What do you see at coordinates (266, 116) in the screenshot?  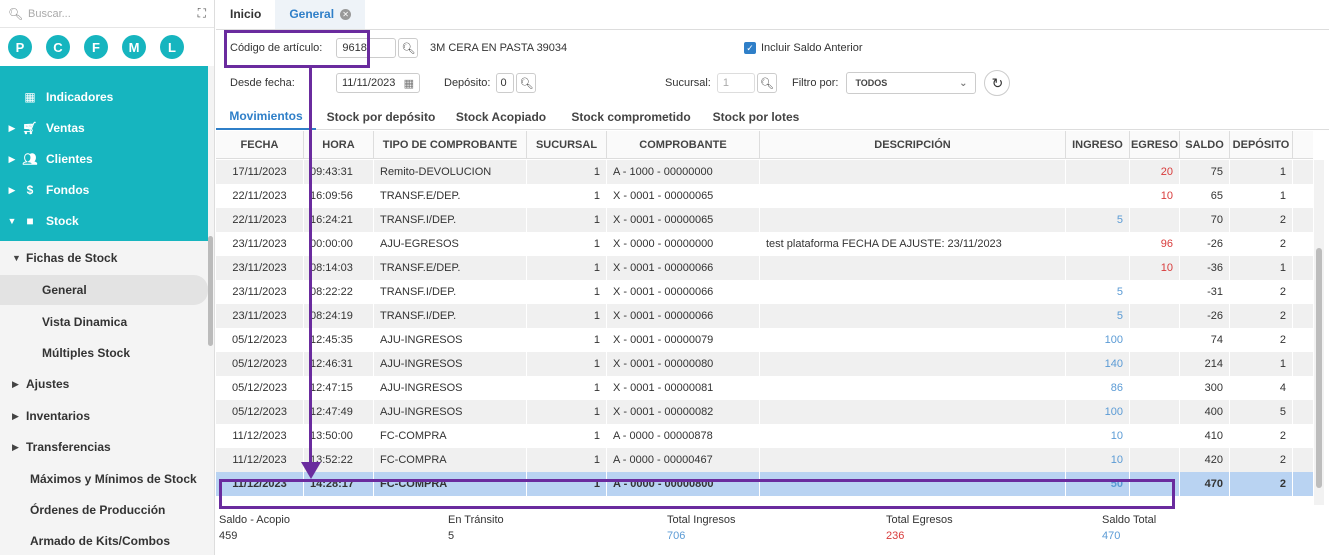 I see `subtab-movimientos: Movimientos` at bounding box center [266, 116].